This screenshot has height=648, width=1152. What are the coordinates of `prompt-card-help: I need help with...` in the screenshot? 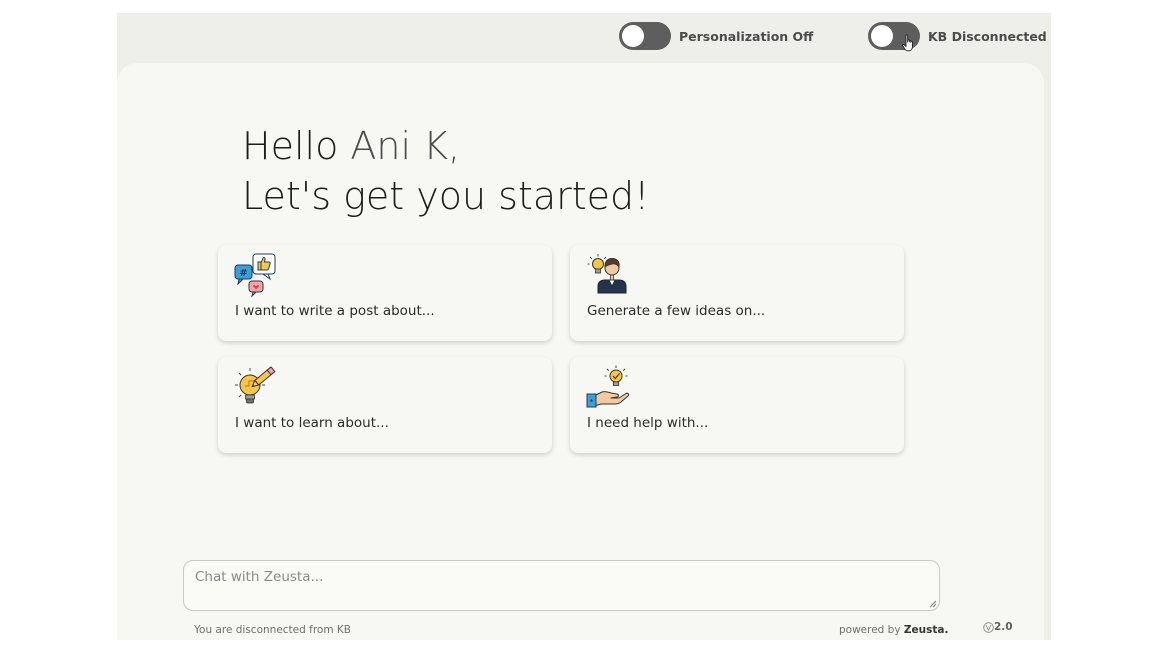 It's located at (737, 405).